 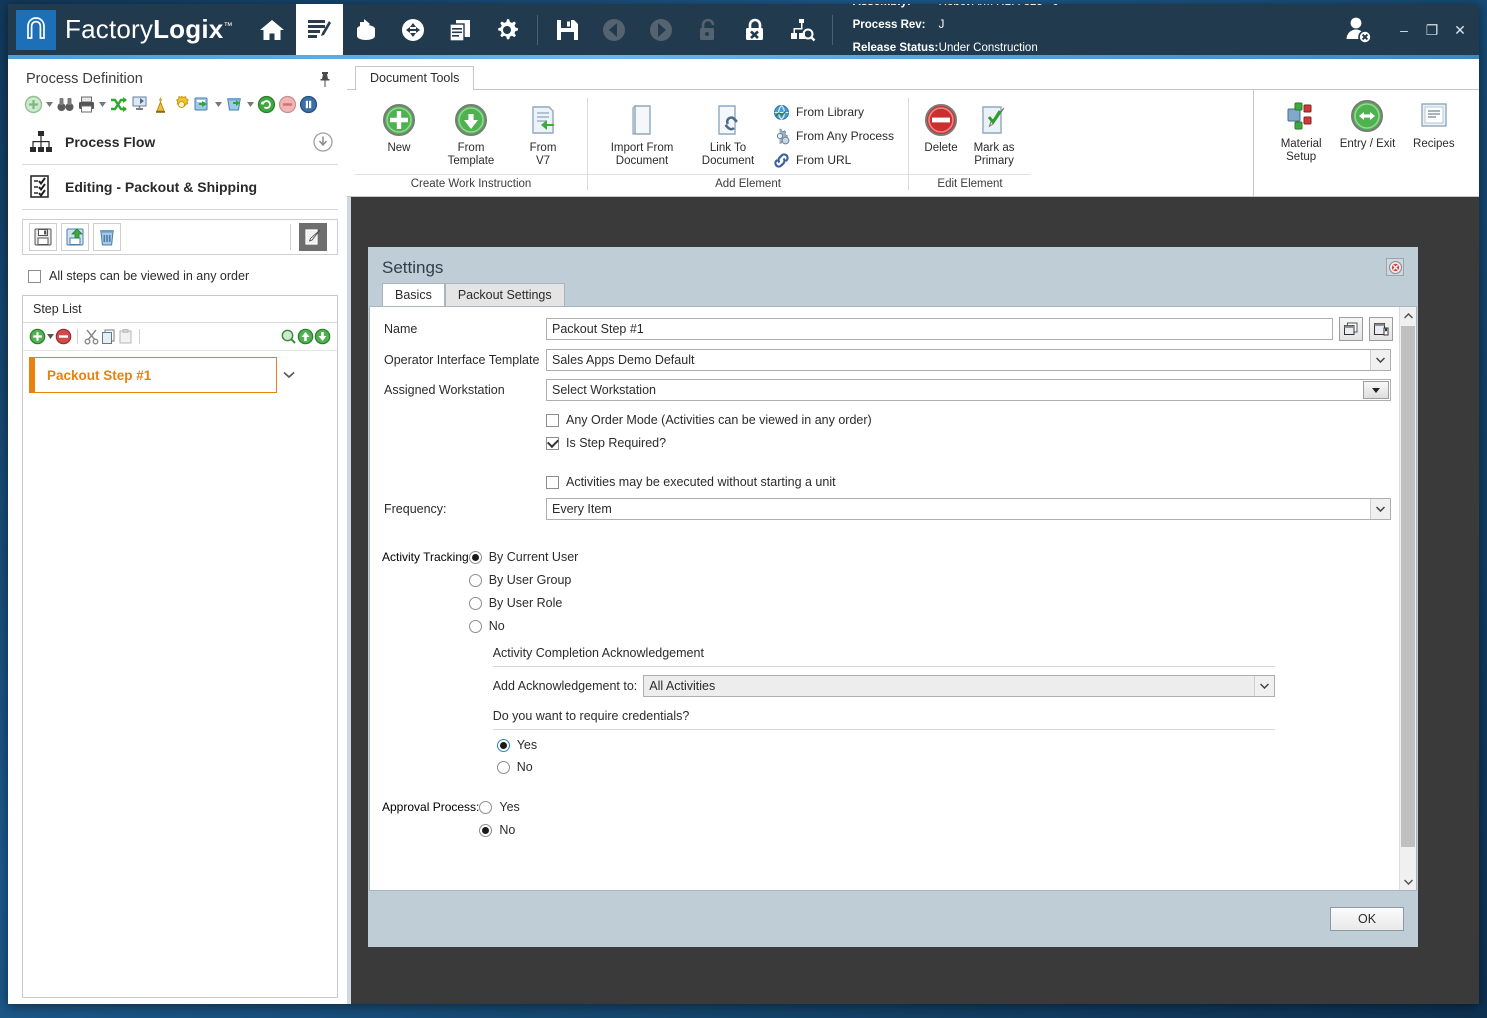 What do you see at coordinates (181, 104) in the screenshot?
I see `gear-star-icon` at bounding box center [181, 104].